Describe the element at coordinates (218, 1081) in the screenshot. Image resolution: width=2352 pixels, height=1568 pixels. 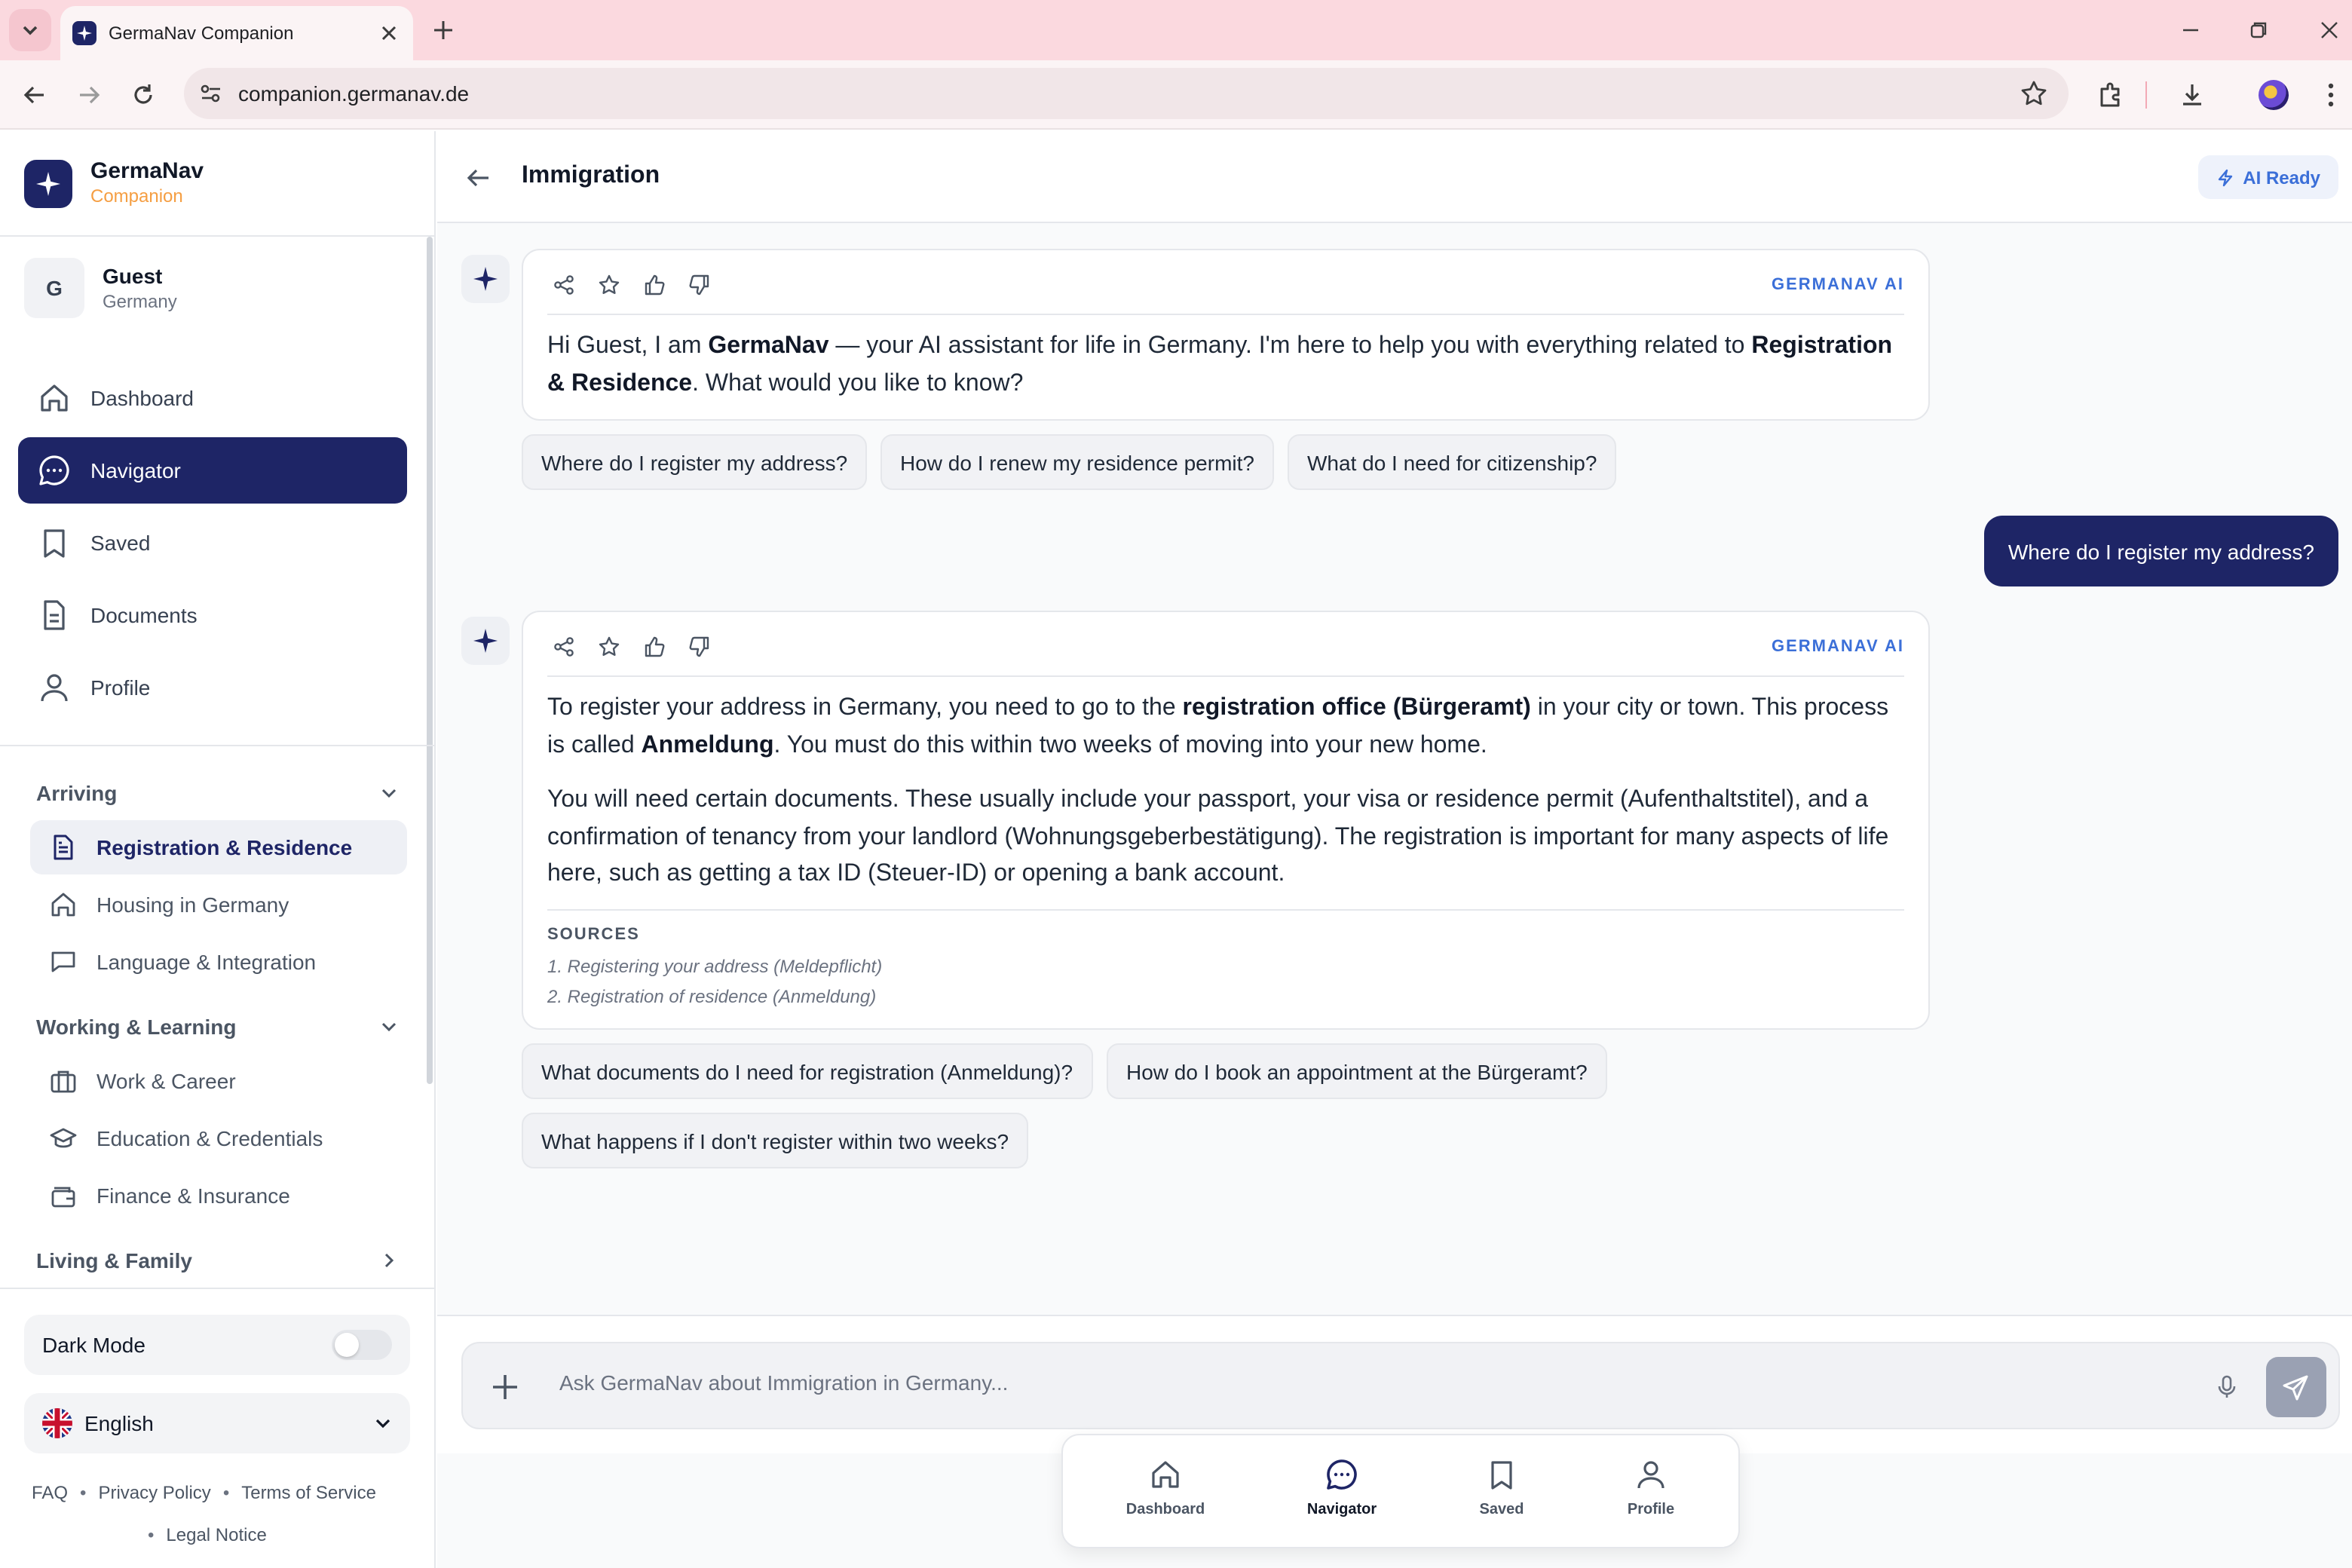
I see `sub-item-work: Work & Career` at that location.